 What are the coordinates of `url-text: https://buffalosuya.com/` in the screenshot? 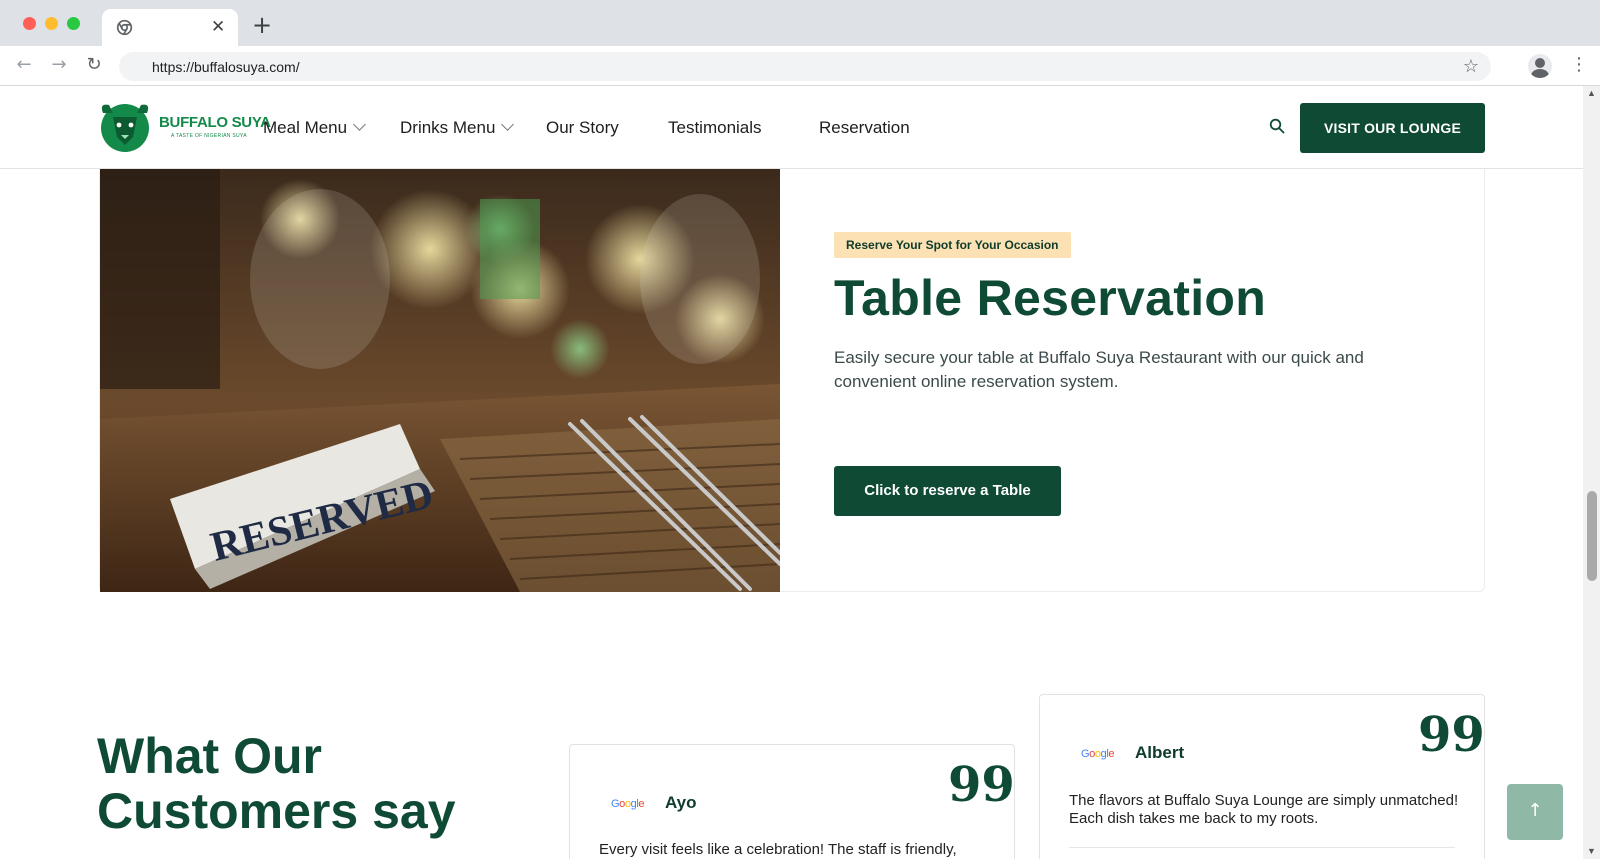 It's located at (226, 67).